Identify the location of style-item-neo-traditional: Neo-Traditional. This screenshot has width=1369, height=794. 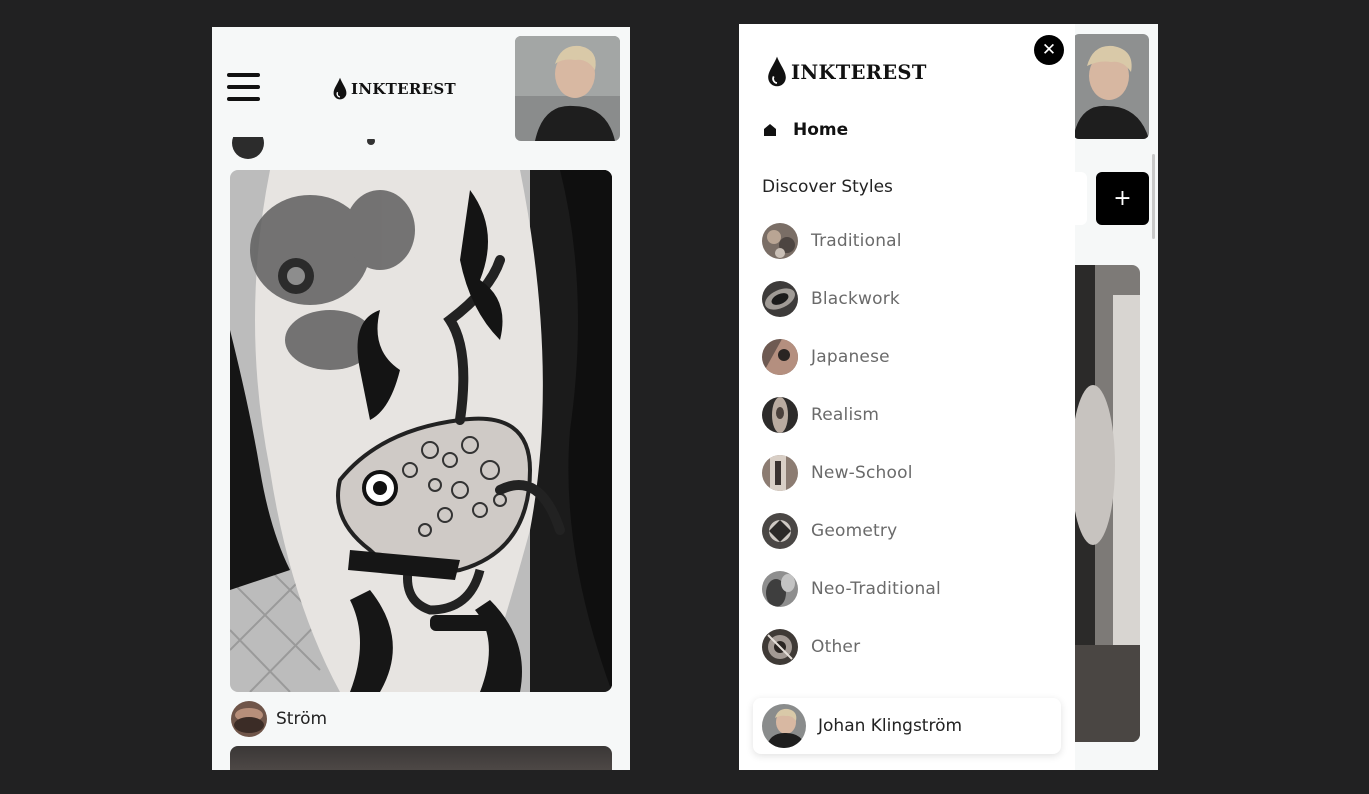
(851, 589).